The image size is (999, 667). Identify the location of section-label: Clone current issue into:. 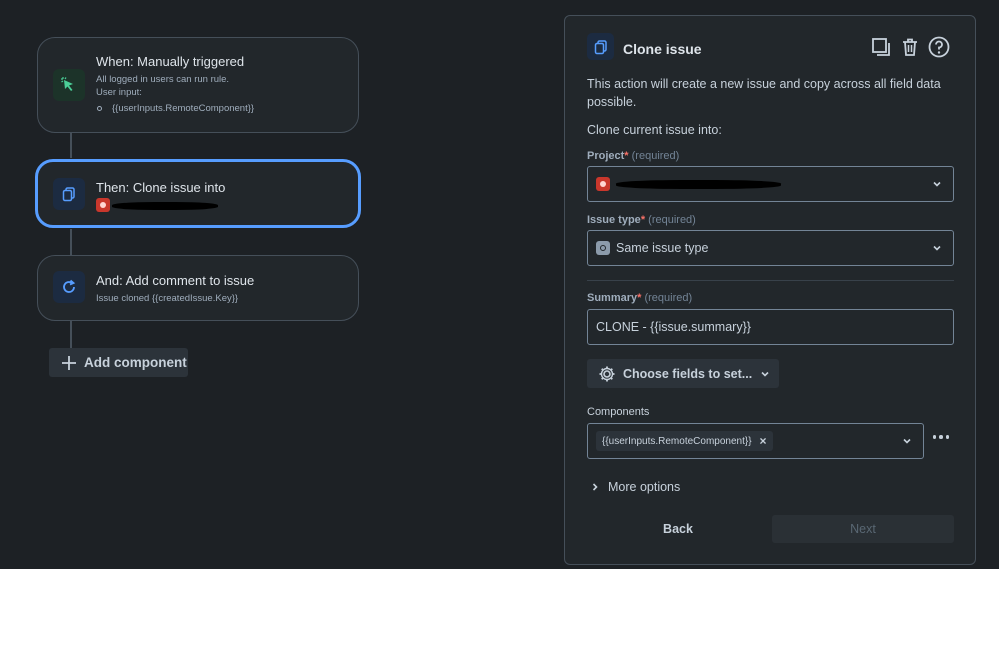
(654, 130).